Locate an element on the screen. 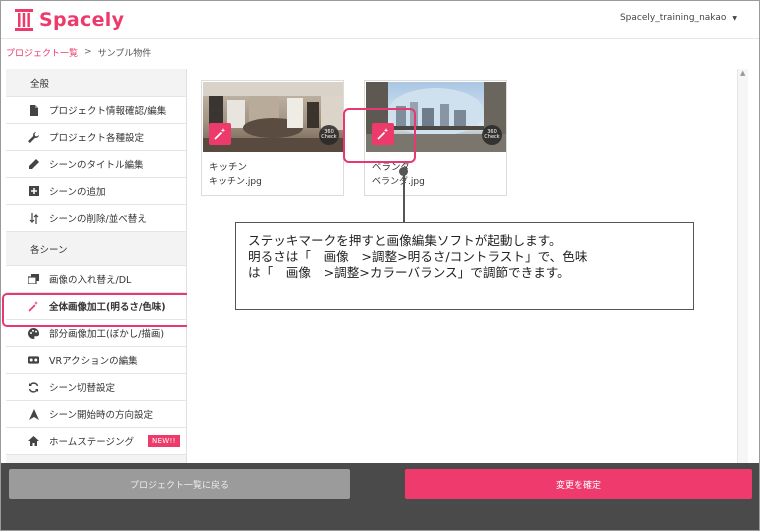 This screenshot has height=531, width=760. sidebar-item-label: シーン開始時の方向設定 is located at coordinates (101, 415).